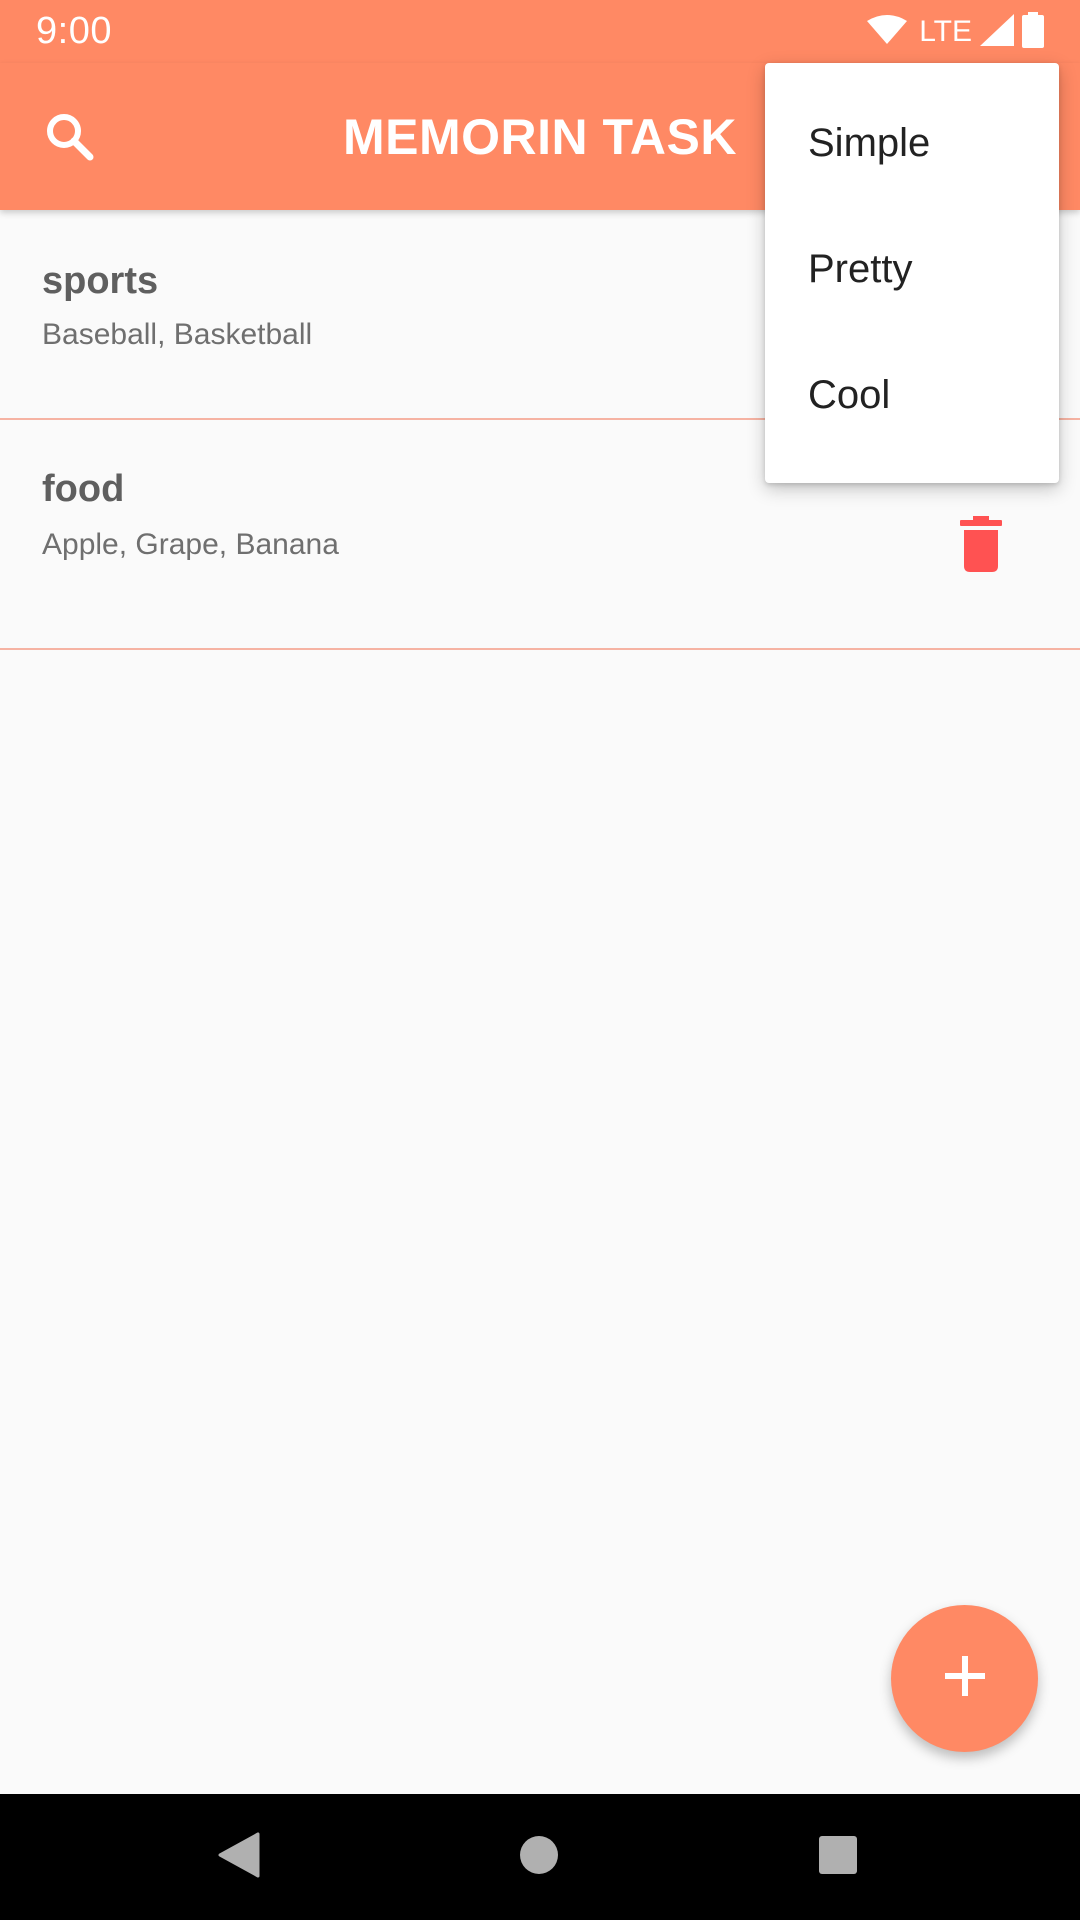  I want to click on back-icon, so click(239, 1857).